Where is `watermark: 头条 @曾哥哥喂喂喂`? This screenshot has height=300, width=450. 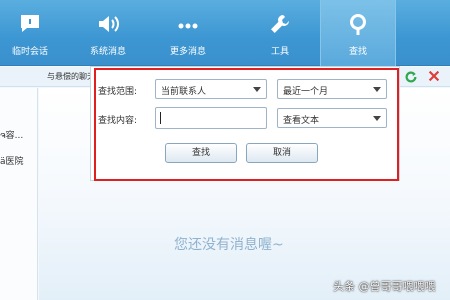 watermark: 头条 @曾哥哥喂喂喂 is located at coordinates (384, 286).